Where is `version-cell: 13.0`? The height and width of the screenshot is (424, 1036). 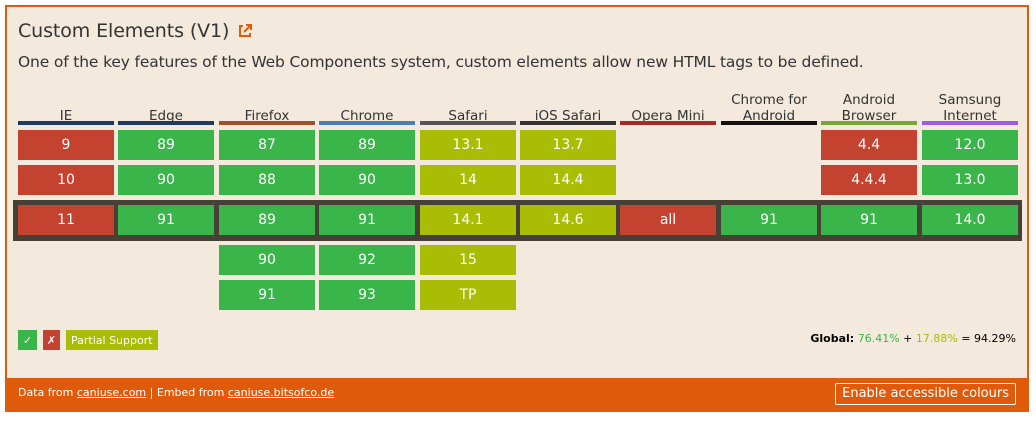
version-cell: 13.0 is located at coordinates (970, 180).